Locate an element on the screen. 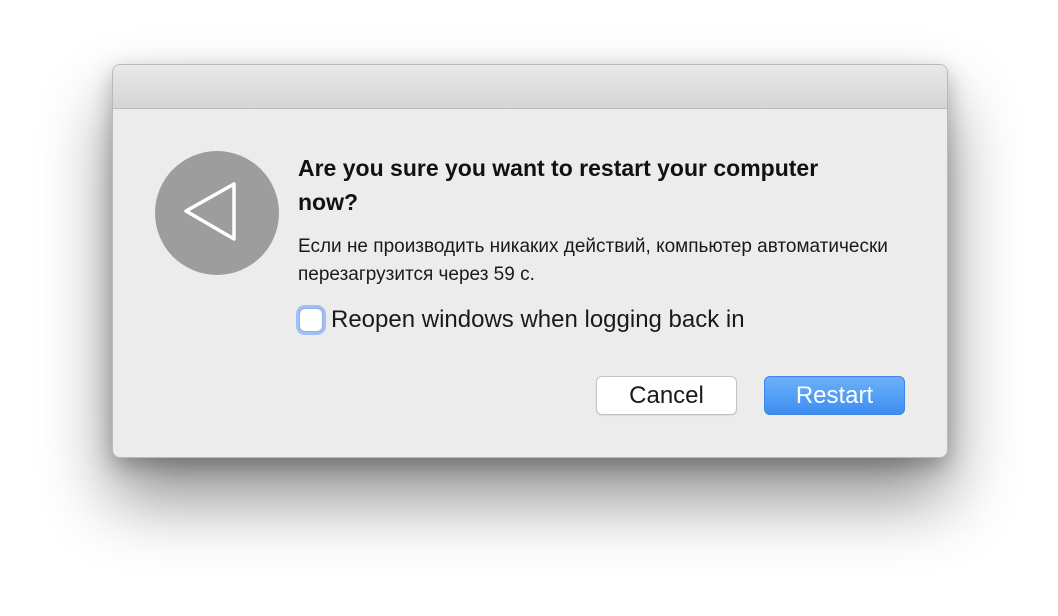 The image size is (1058, 616). reopen-windows-checkbox is located at coordinates (311, 320).